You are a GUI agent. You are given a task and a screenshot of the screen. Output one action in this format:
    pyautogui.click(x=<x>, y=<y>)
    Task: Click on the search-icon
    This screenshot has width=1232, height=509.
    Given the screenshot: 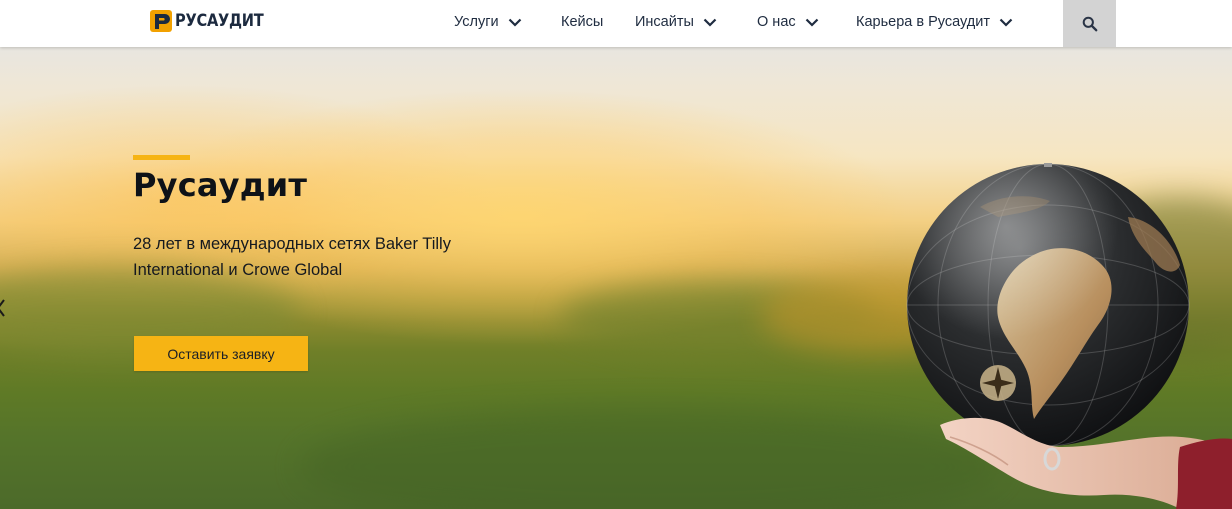 What is the action you would take?
    pyautogui.click(x=1089, y=23)
    